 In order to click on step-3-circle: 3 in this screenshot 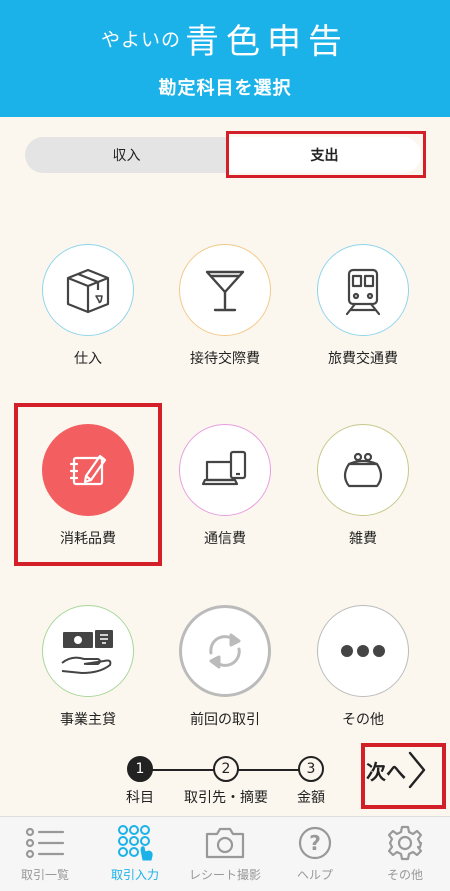, I will do `click(311, 769)`.